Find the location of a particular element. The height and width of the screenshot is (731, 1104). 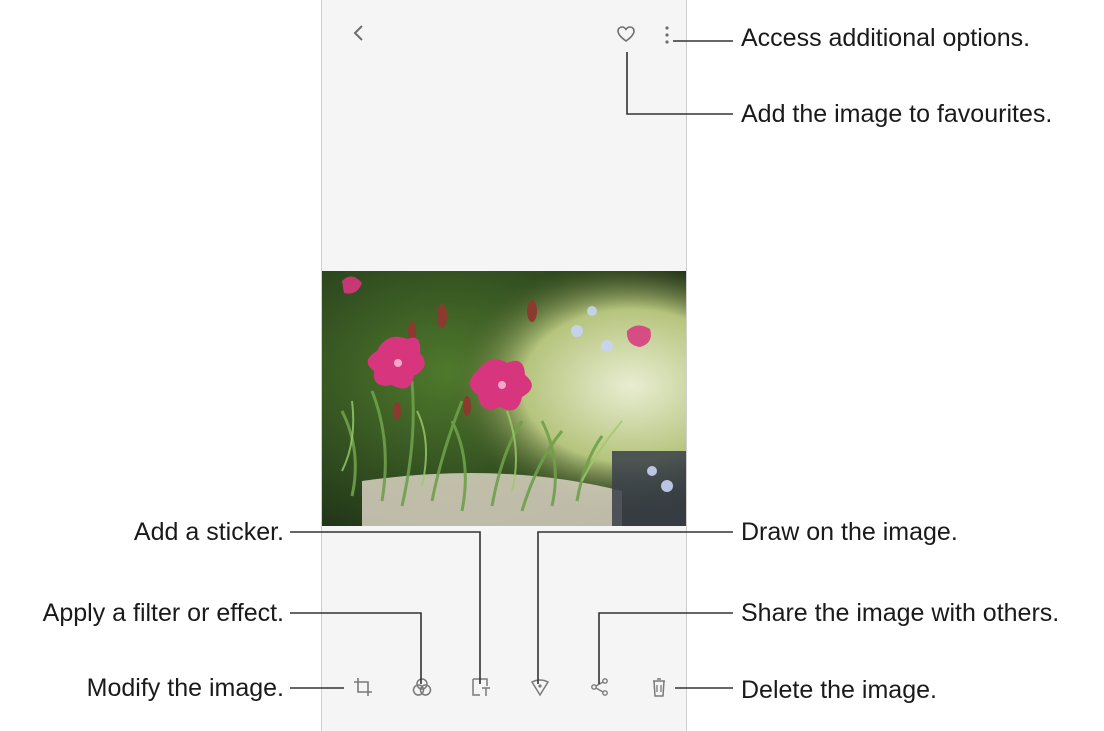

callout-modify: Modify the image. is located at coordinates (185, 688).